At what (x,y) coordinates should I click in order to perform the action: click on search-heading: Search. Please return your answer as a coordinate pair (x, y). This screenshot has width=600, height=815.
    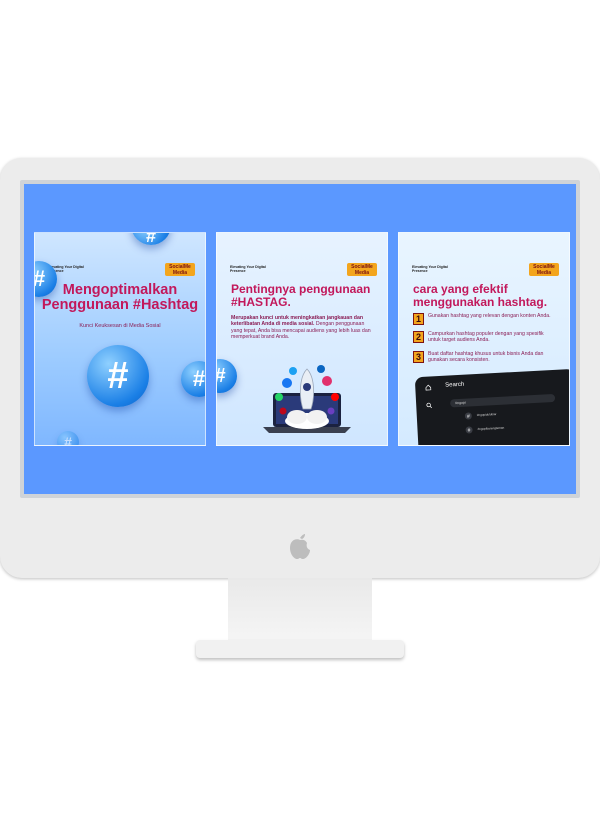
    Looking at the image, I should click on (455, 385).